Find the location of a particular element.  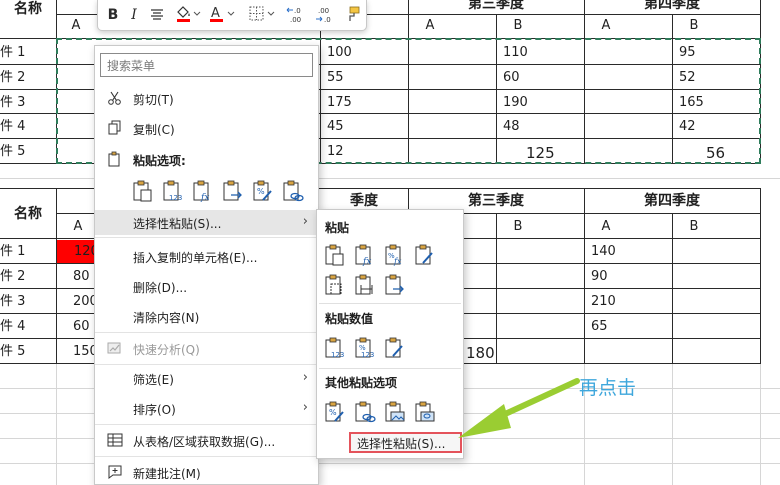

paste-picture-icon is located at coordinates (395, 412).